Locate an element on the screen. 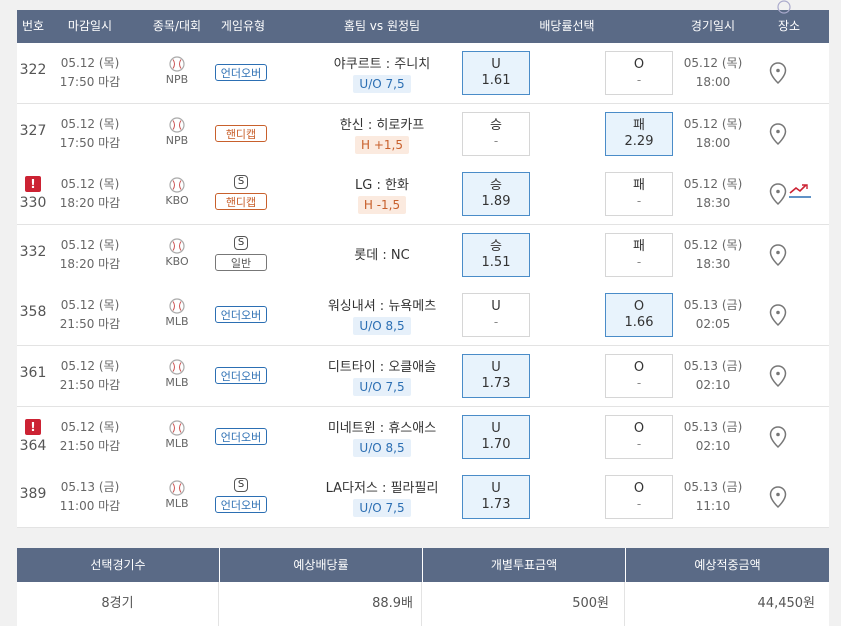 The width and height of the screenshot is (841, 626). odds-left-button: 승- is located at coordinates (496, 133).